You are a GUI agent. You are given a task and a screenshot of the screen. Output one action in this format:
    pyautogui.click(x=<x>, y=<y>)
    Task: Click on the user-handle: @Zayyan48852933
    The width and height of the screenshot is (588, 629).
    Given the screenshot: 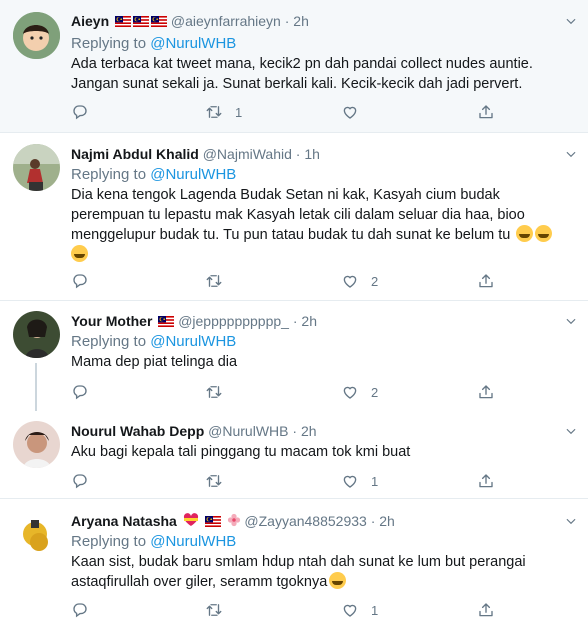 What is the action you would take?
    pyautogui.click(x=305, y=521)
    